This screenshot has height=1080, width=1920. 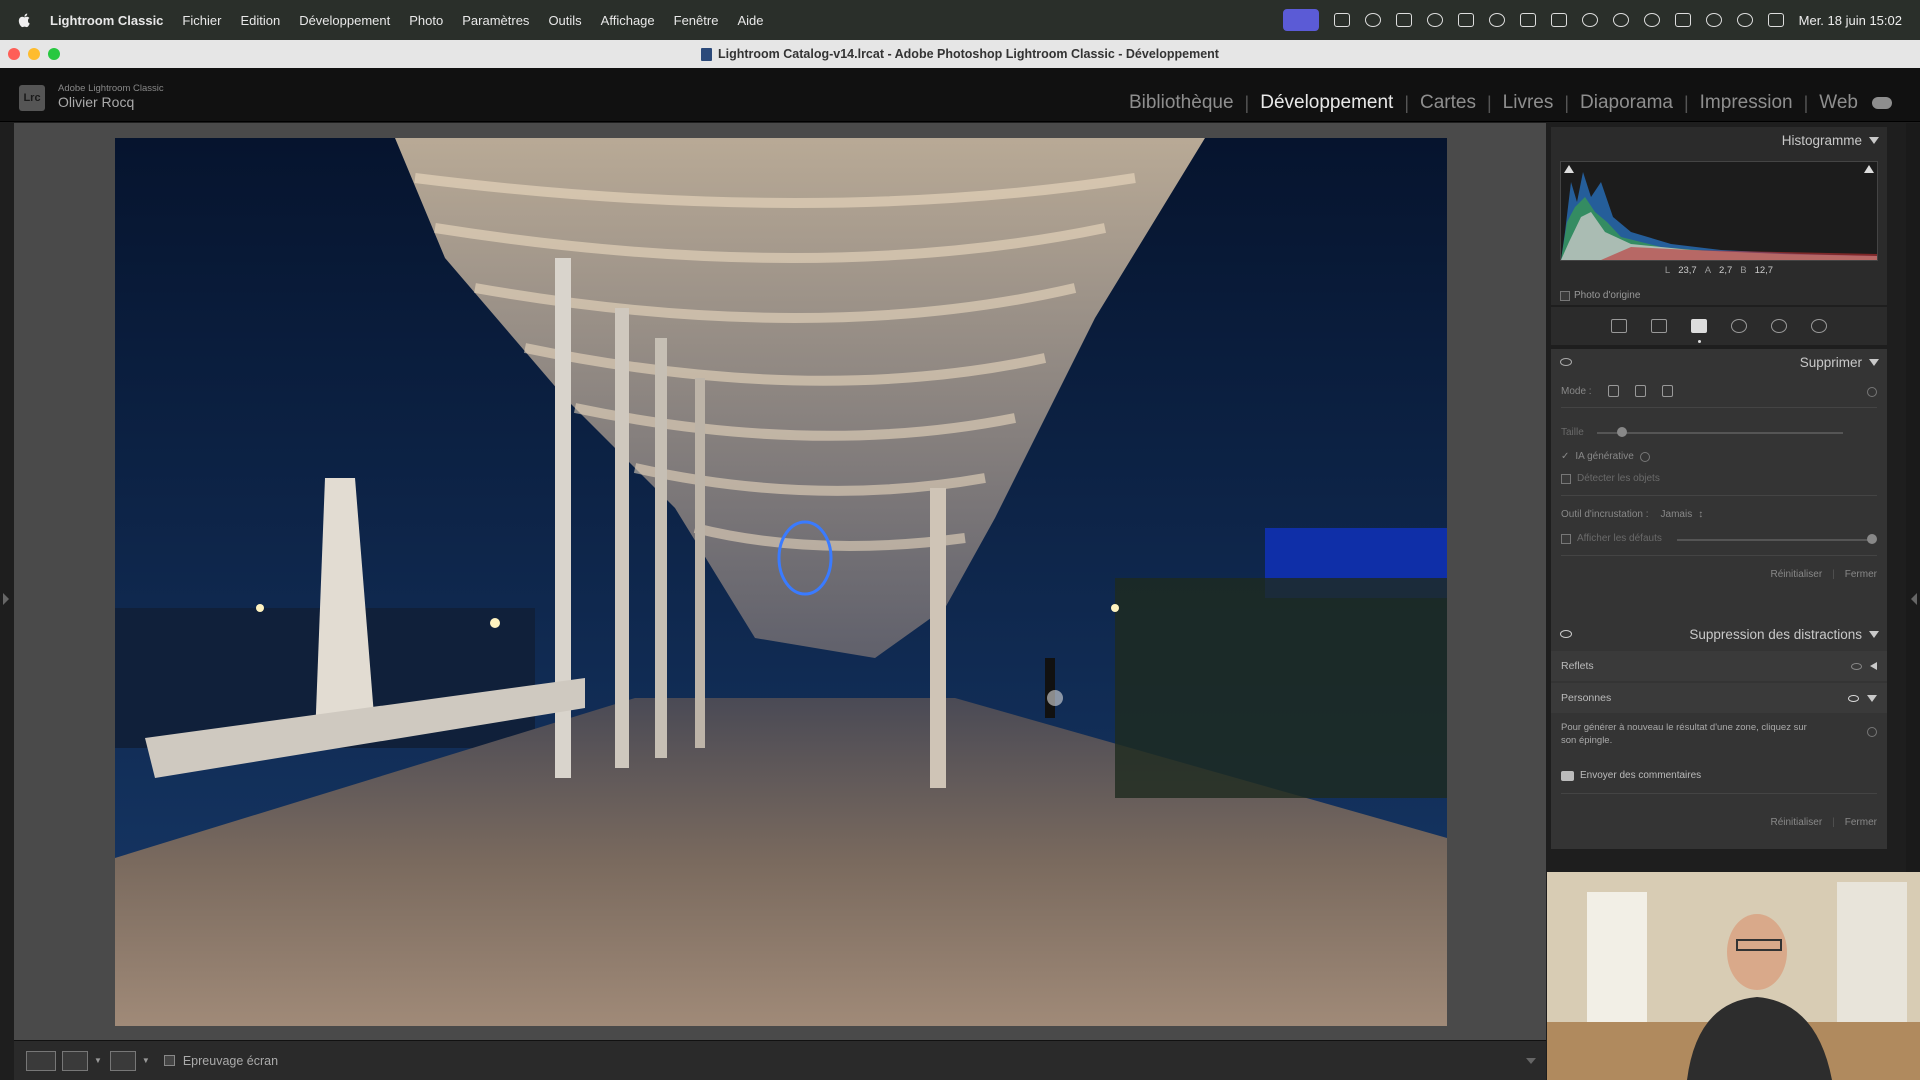 I want to click on reset-icon, so click(x=1819, y=326).